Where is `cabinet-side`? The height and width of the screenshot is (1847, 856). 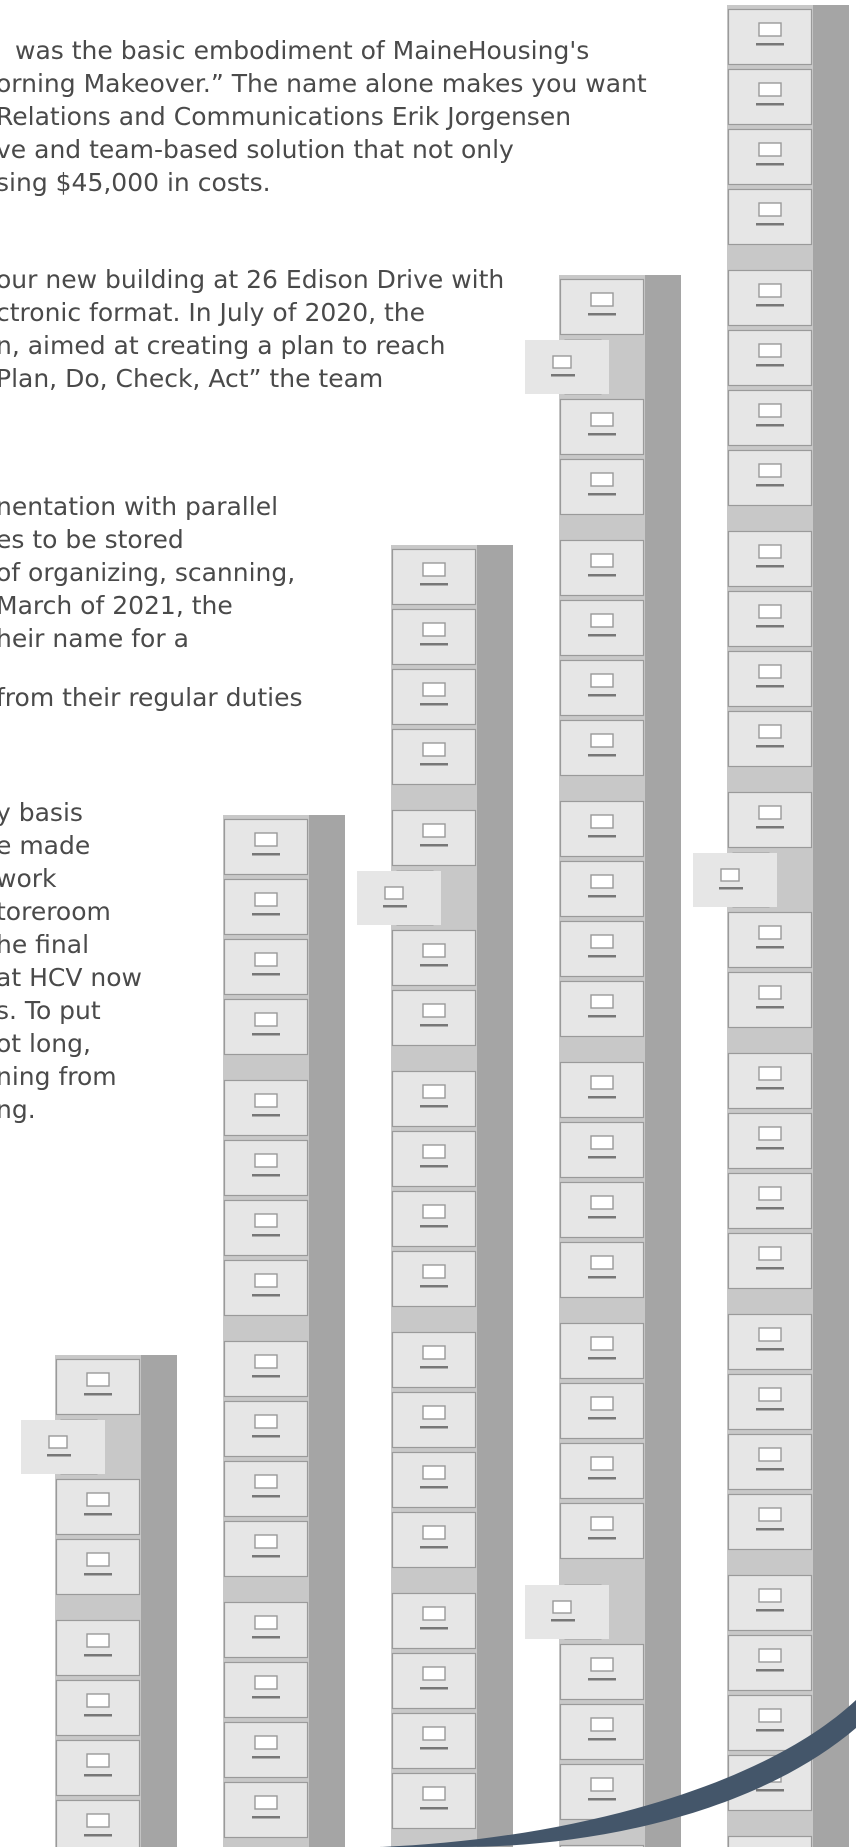
cabinet-side is located at coordinates (663, 1061).